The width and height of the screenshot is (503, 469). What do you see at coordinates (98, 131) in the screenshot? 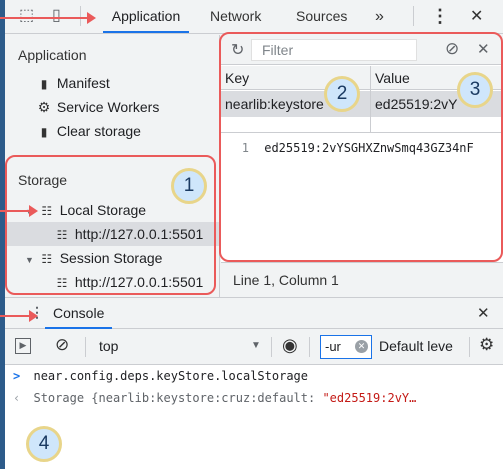
I see `sidebar-item-label: Clear storage` at bounding box center [98, 131].